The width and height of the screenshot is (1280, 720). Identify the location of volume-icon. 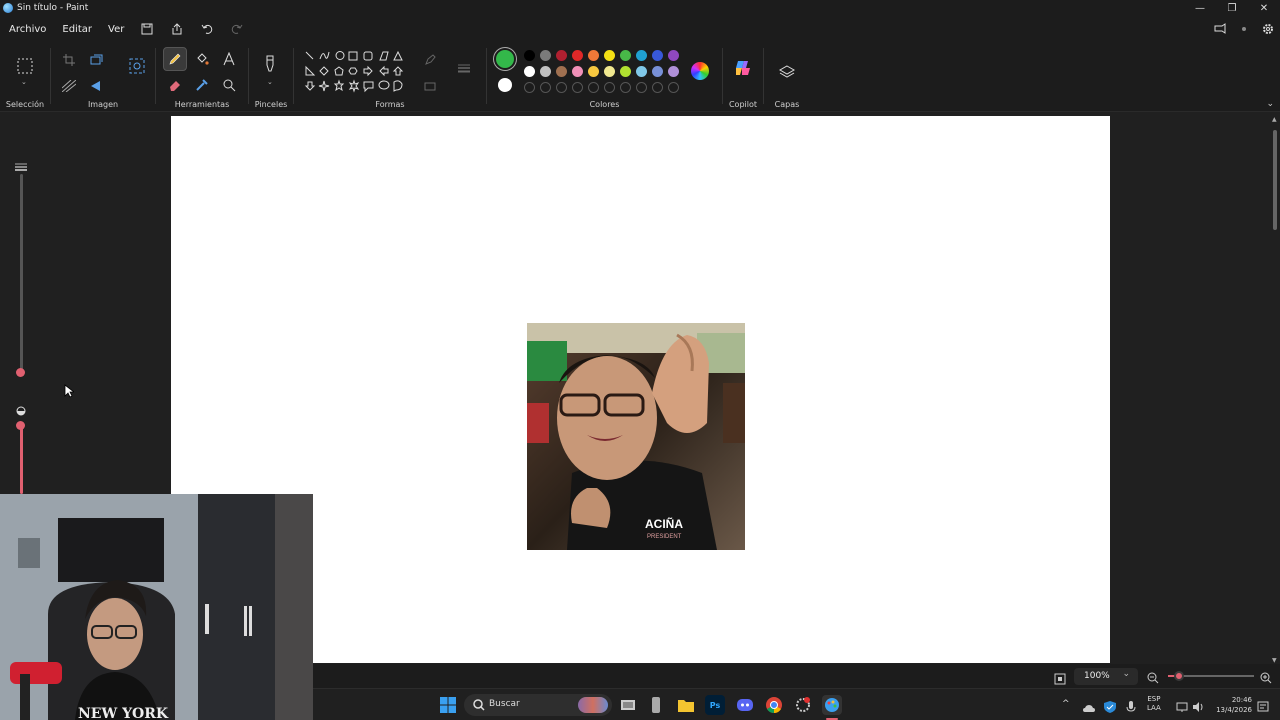
(1198, 707).